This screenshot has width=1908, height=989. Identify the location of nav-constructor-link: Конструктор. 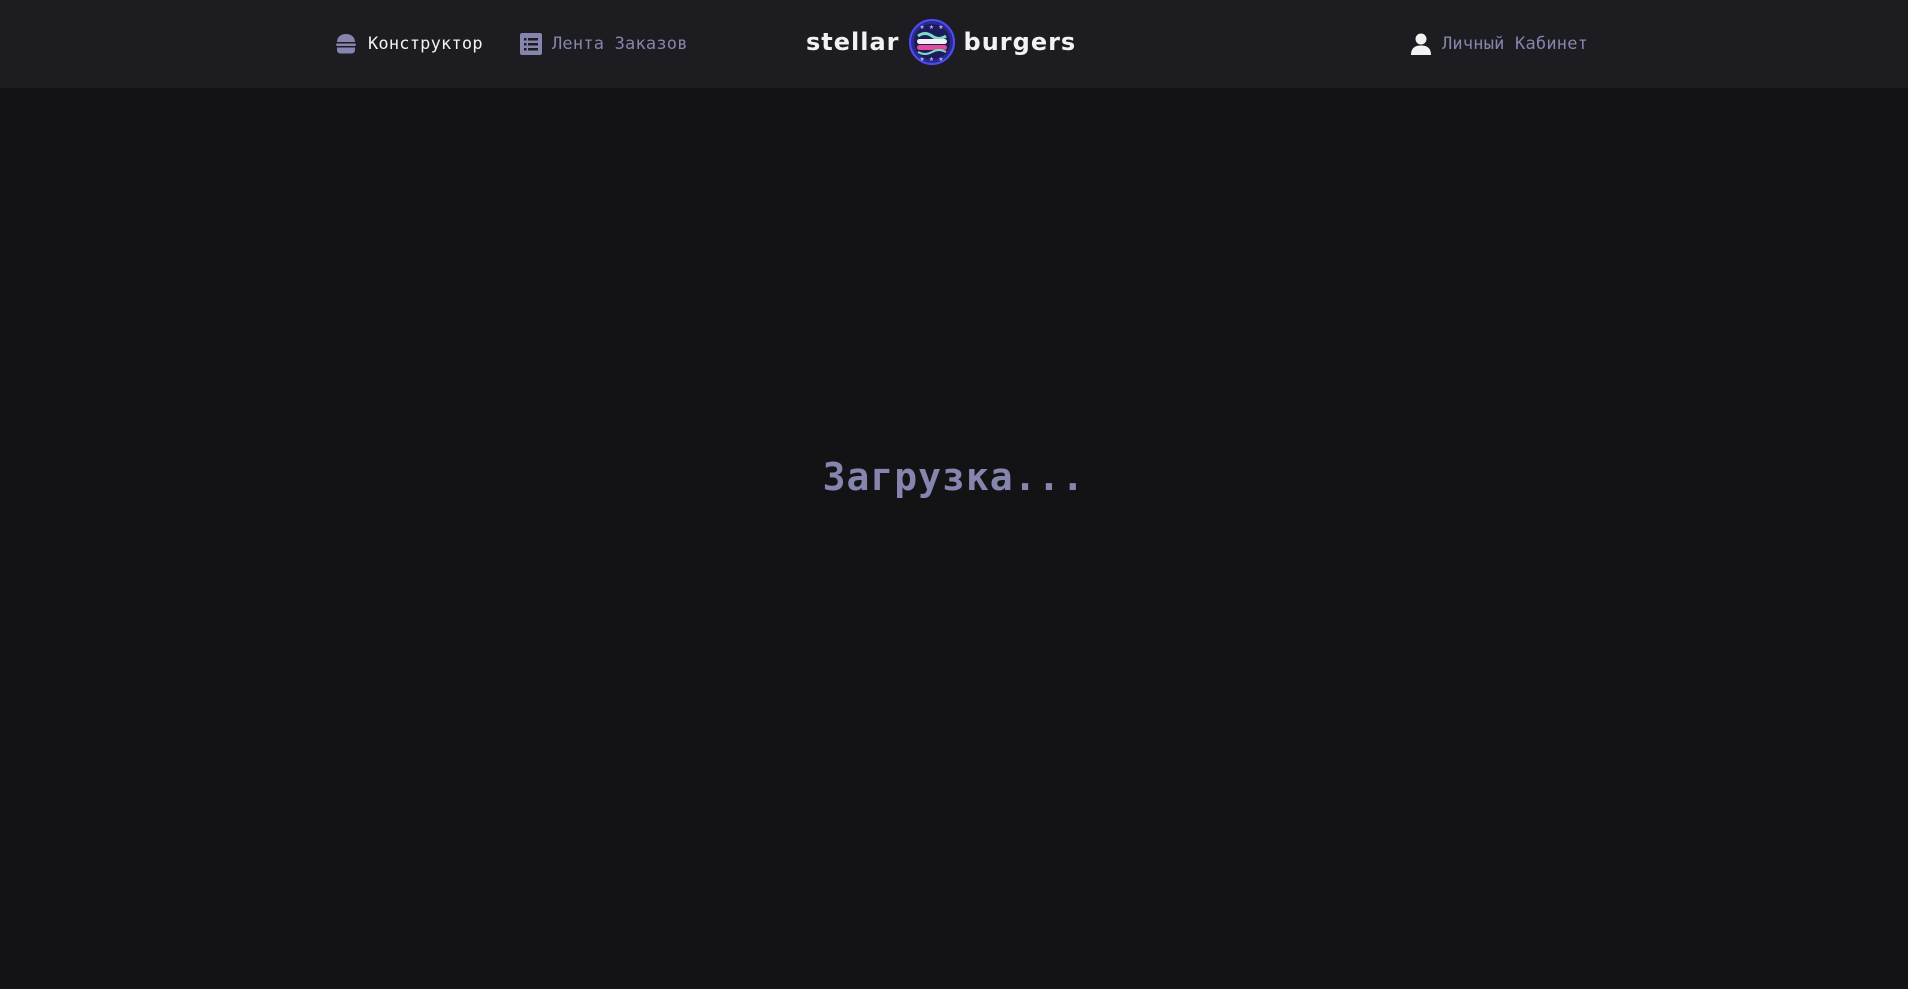
(408, 44).